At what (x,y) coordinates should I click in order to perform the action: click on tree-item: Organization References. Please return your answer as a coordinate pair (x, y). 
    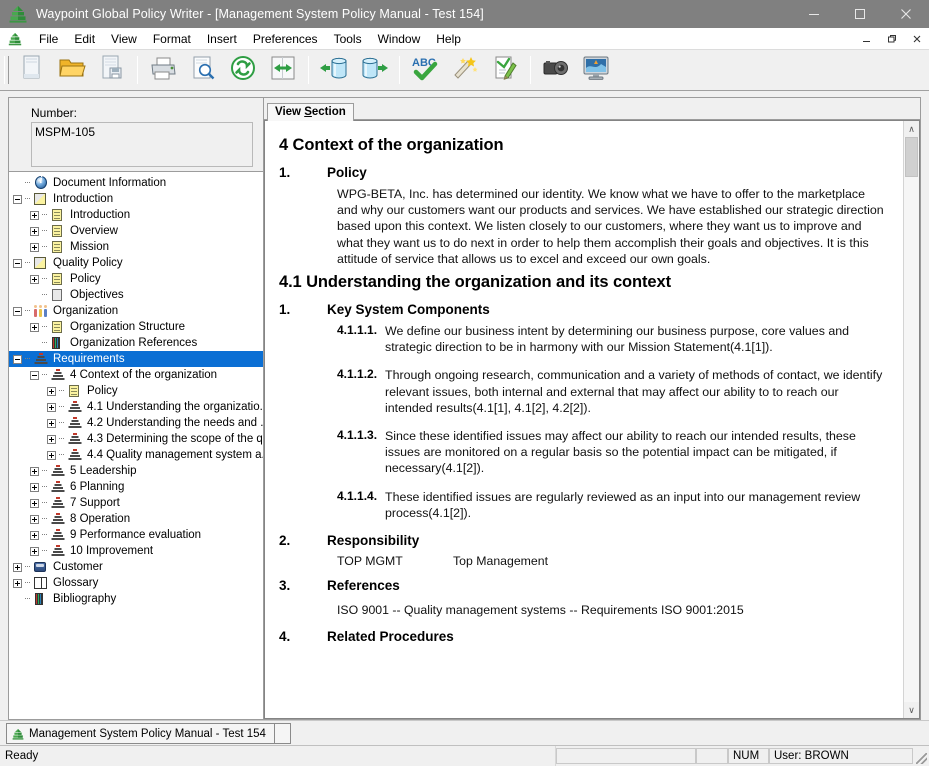
    Looking at the image, I should click on (136, 343).